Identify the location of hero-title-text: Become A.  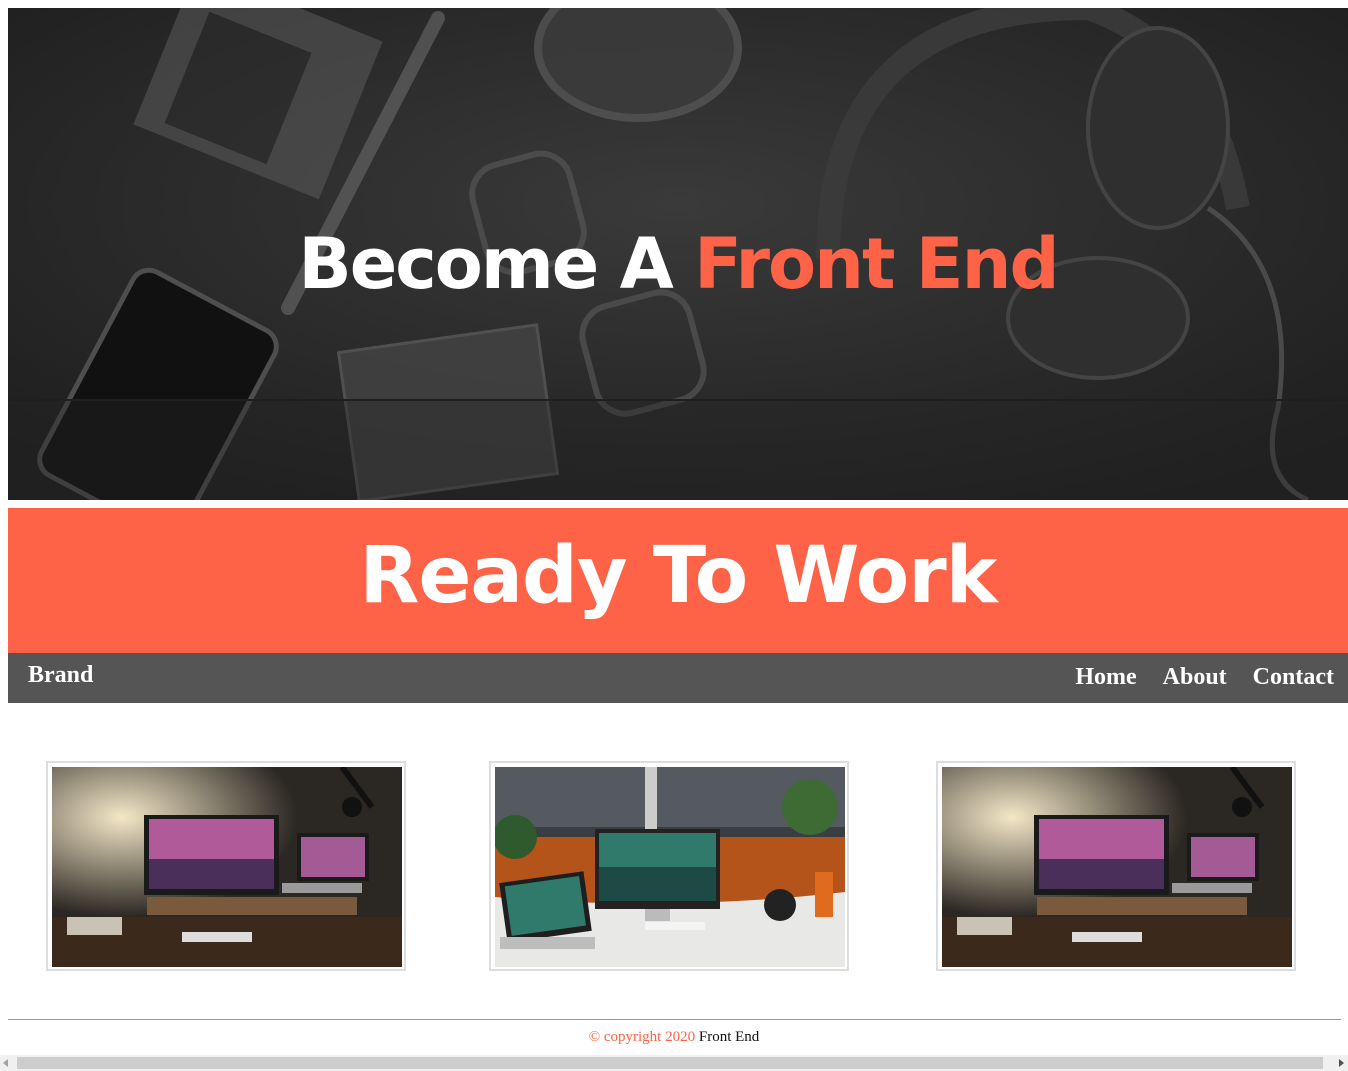
(496, 264).